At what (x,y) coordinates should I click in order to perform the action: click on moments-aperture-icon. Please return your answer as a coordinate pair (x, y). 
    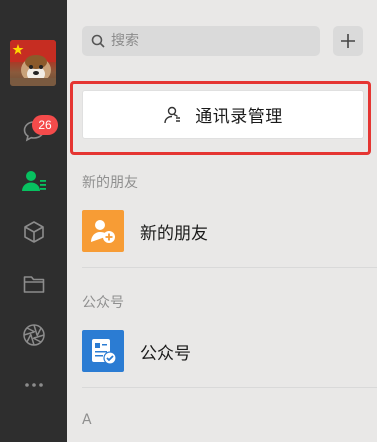
    Looking at the image, I should click on (33, 335).